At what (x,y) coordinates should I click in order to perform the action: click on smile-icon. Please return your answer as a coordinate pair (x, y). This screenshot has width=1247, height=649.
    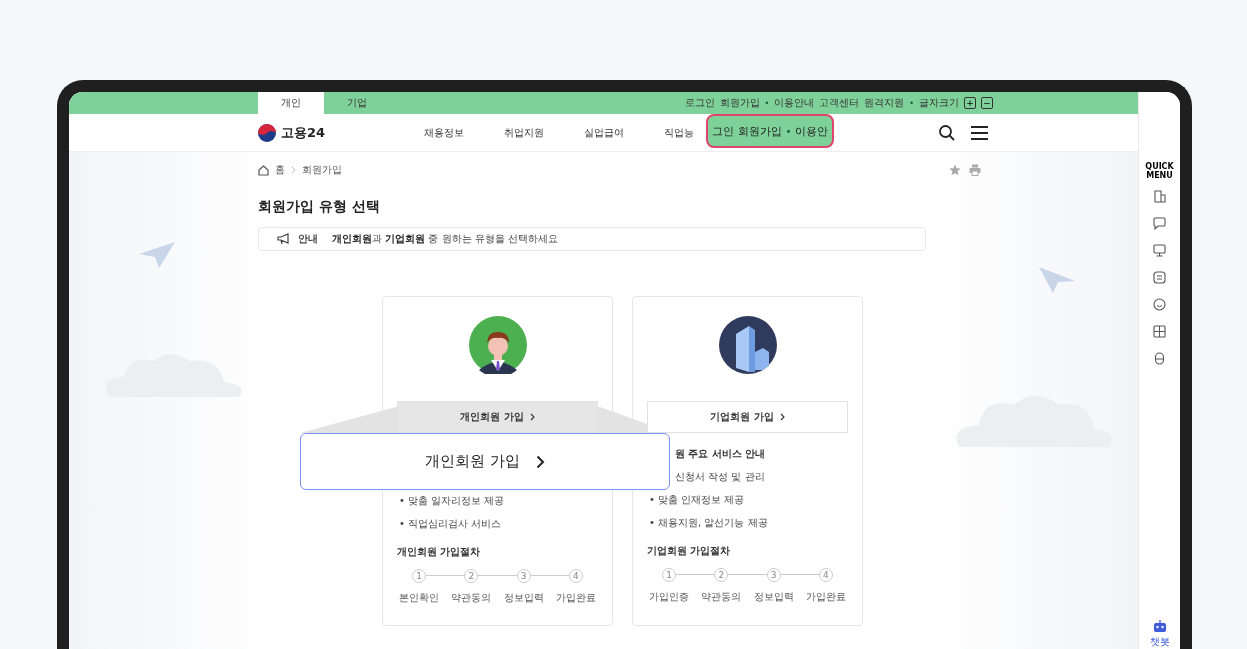
    Looking at the image, I should click on (1159, 304).